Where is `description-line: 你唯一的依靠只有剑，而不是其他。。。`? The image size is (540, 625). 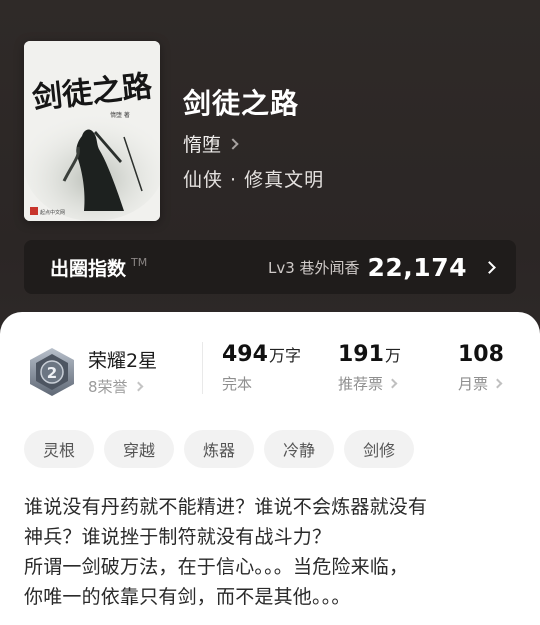 description-line: 你唯一的依靠只有剑，而不是其他。。。 is located at coordinates (187, 597).